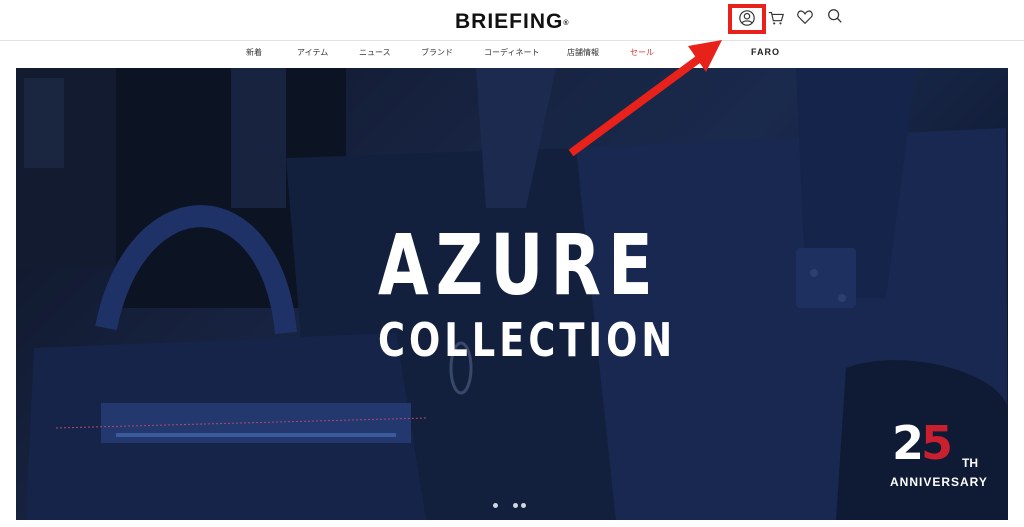 This screenshot has height=527, width=1024. What do you see at coordinates (583, 53) in the screenshot?
I see `nav-item-stores: 店舗情報` at bounding box center [583, 53].